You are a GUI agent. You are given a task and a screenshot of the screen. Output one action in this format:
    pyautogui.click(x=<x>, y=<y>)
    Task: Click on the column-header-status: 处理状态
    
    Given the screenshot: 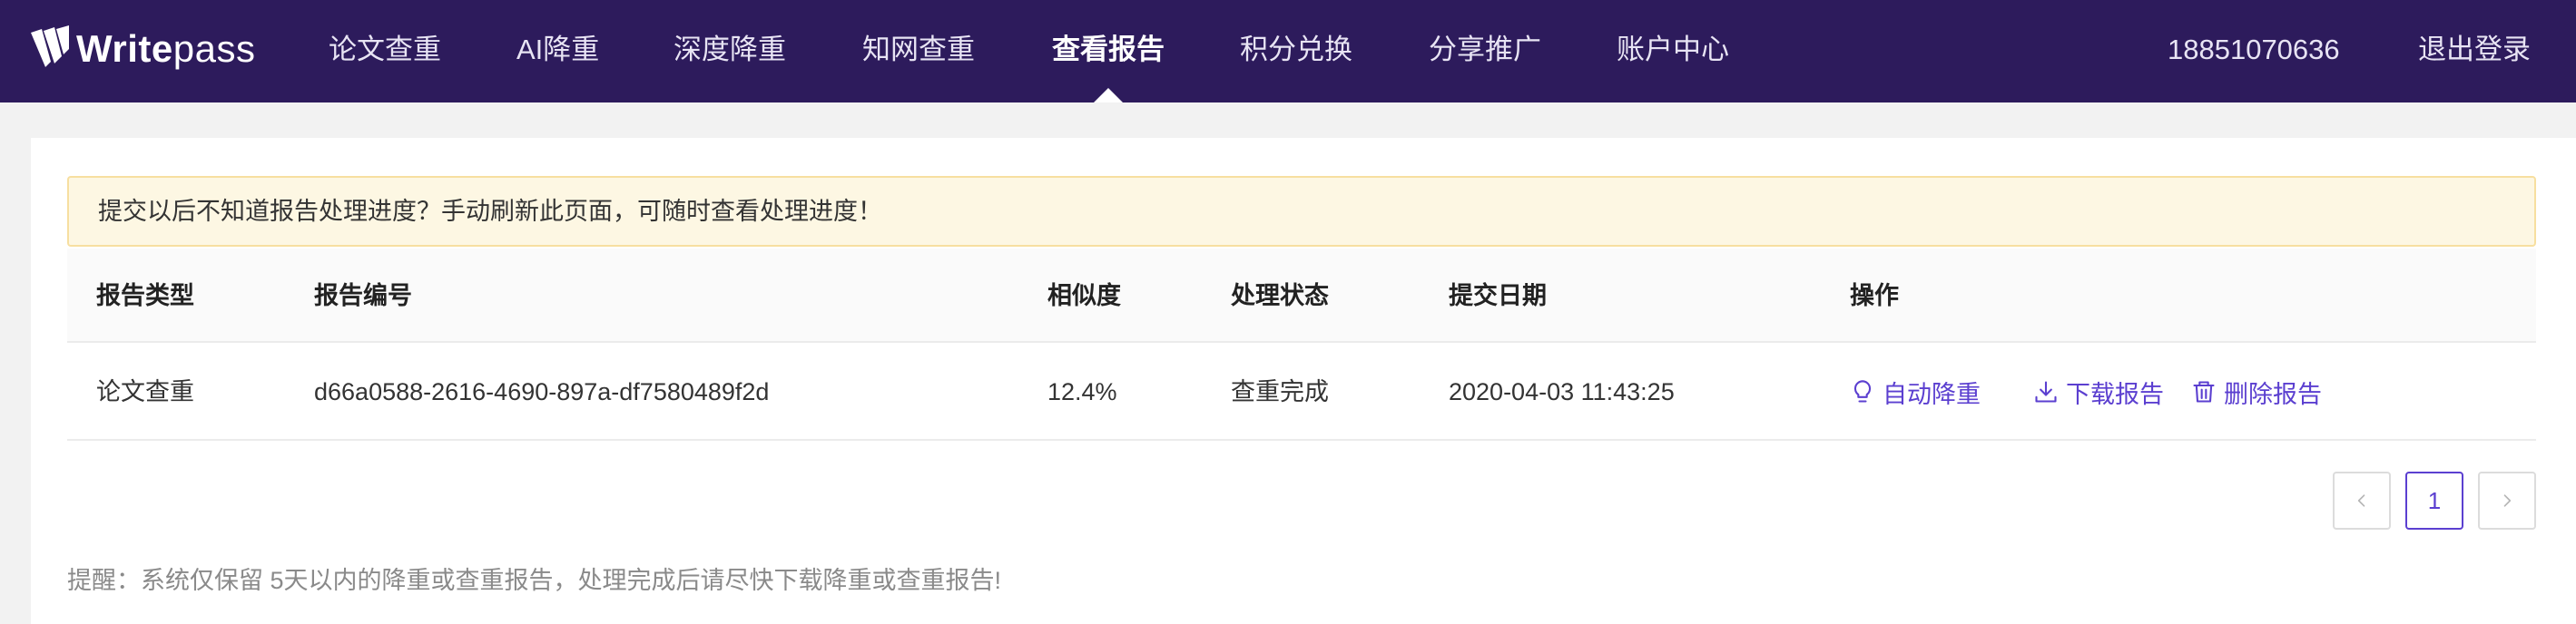 What is the action you would take?
    pyautogui.click(x=1280, y=295)
    